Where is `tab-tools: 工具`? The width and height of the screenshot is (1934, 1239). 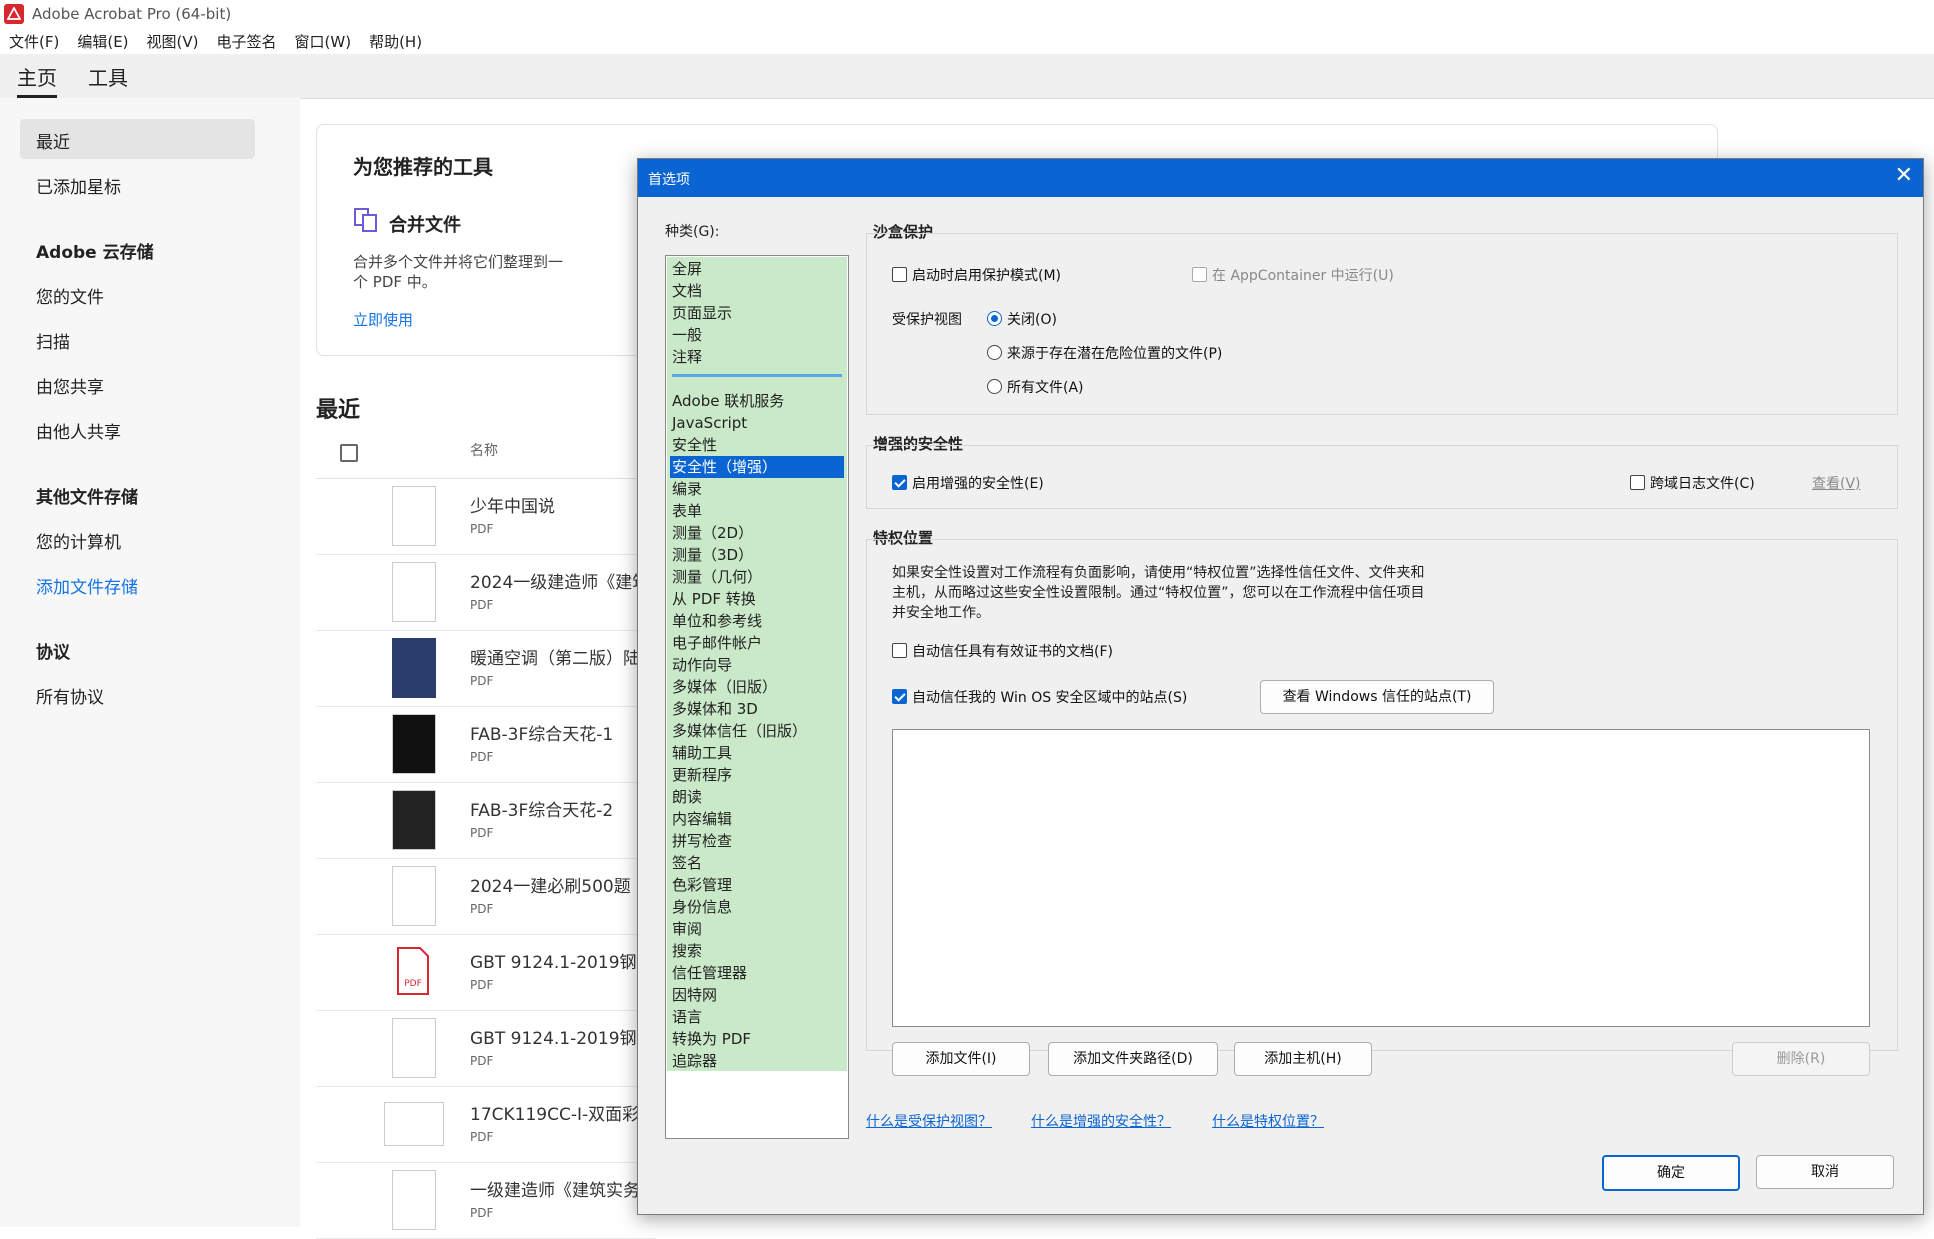 tab-tools: 工具 is located at coordinates (108, 76).